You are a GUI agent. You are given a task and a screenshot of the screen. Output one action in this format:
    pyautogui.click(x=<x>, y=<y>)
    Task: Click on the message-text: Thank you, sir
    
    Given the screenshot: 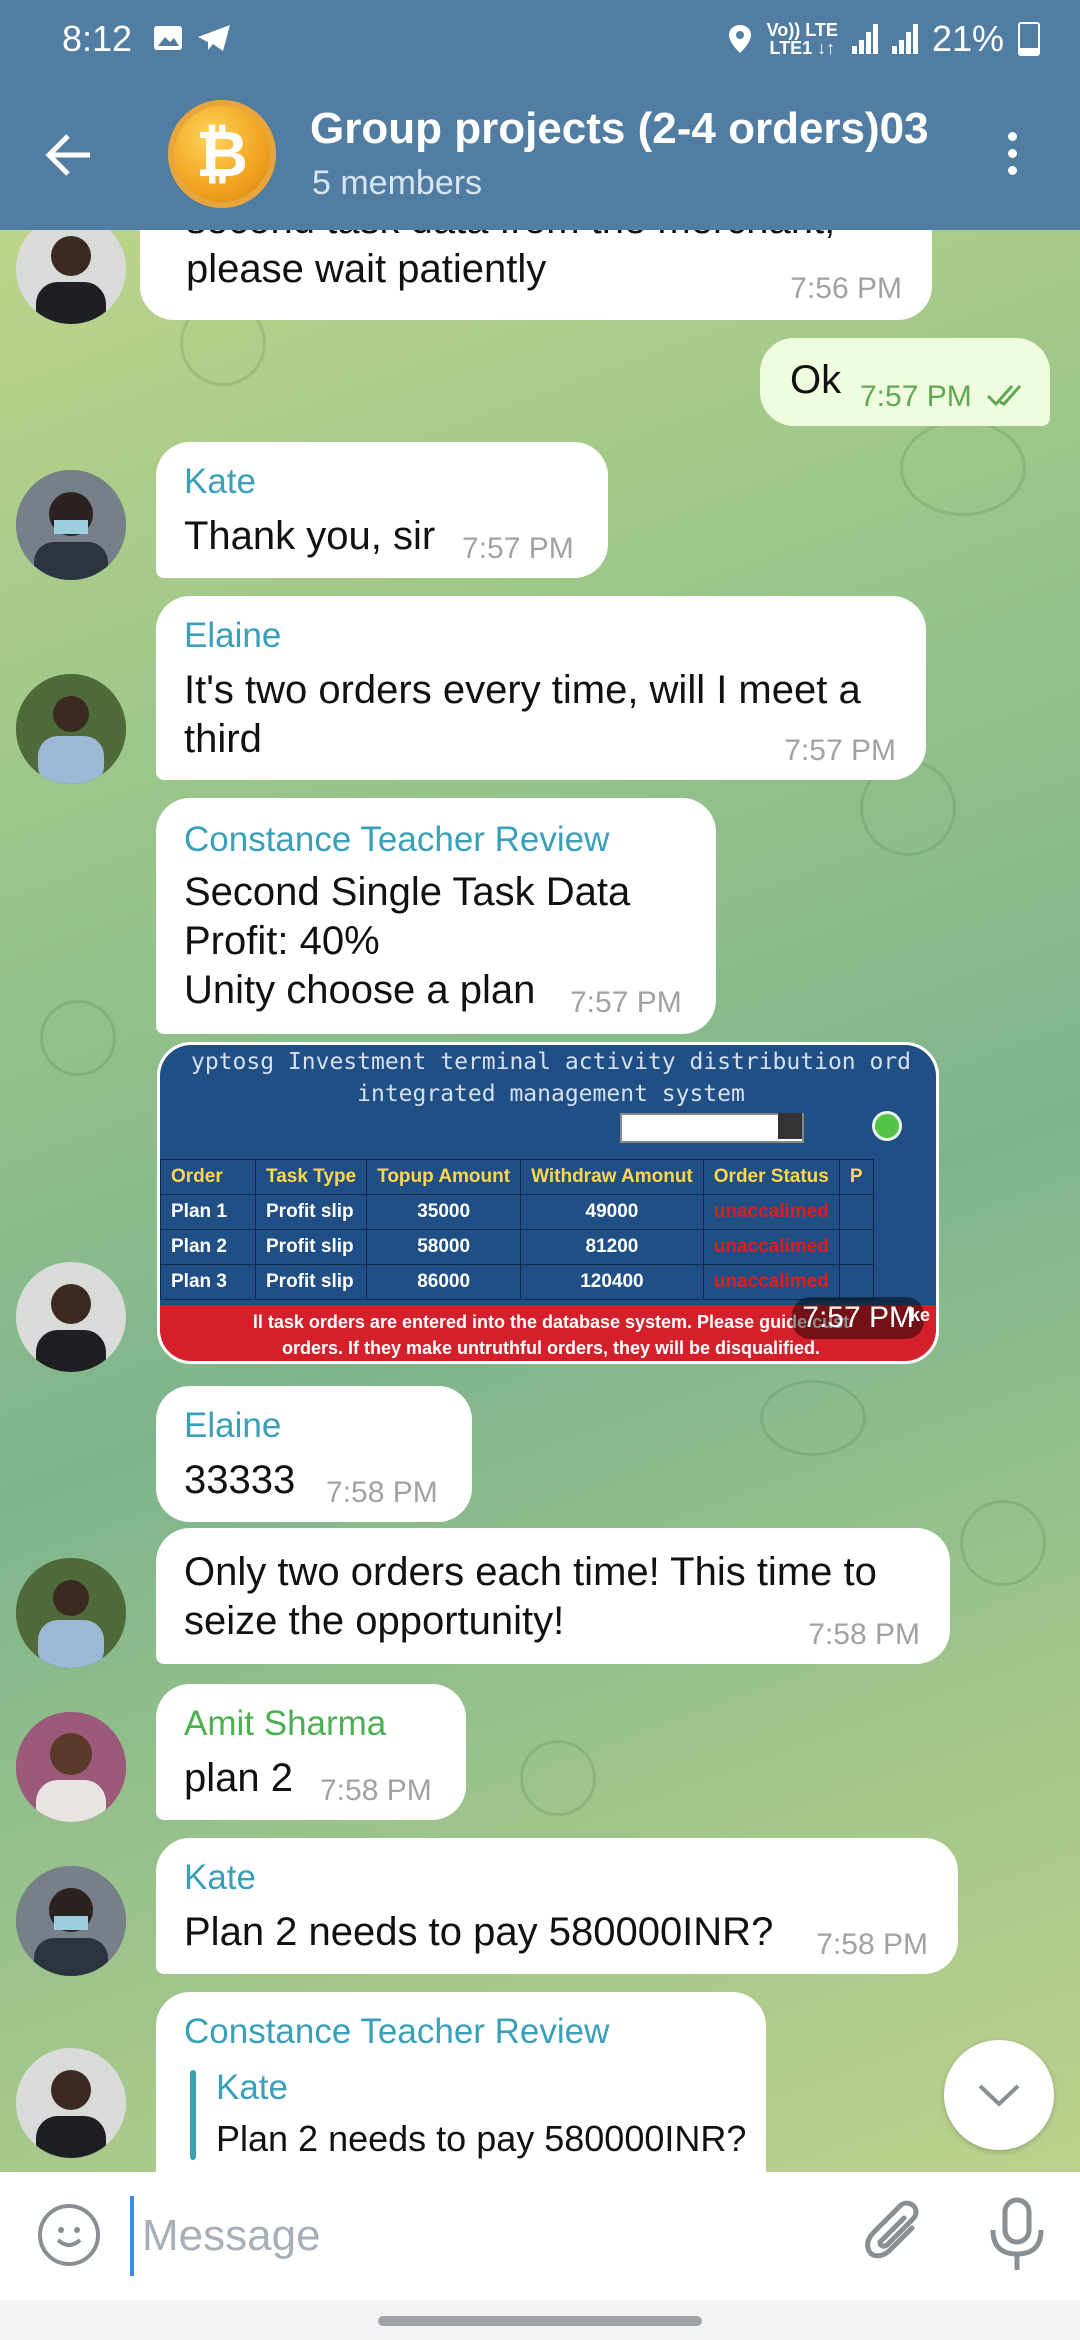 What is the action you would take?
    pyautogui.click(x=310, y=536)
    